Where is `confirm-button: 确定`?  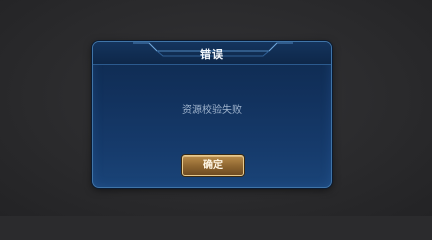
confirm-button: 确定 is located at coordinates (213, 165).